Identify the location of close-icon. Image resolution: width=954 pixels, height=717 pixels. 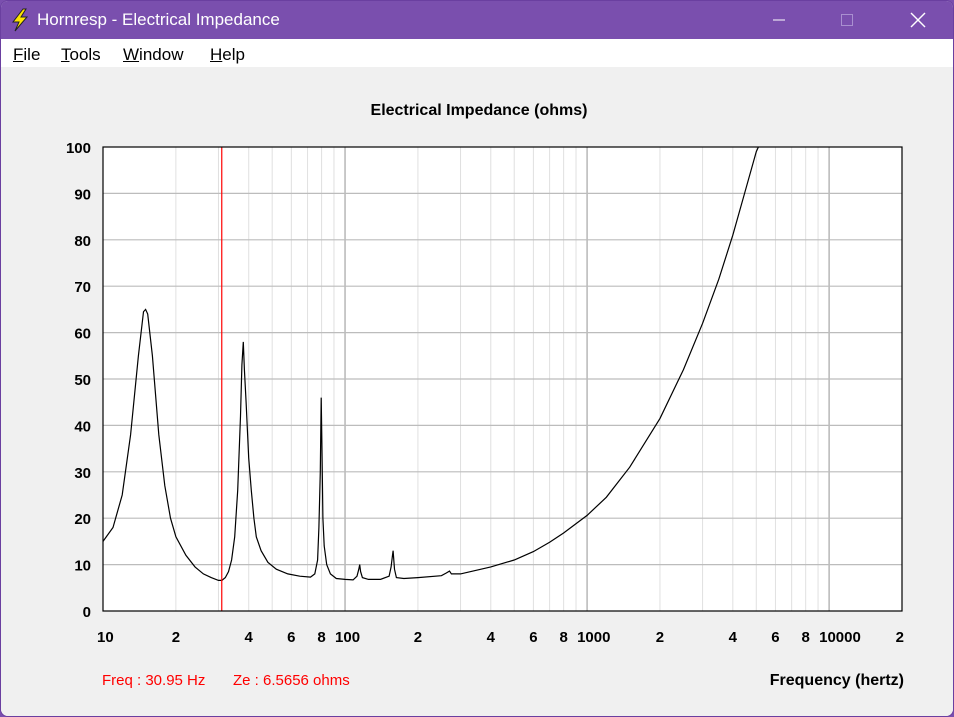
(918, 20).